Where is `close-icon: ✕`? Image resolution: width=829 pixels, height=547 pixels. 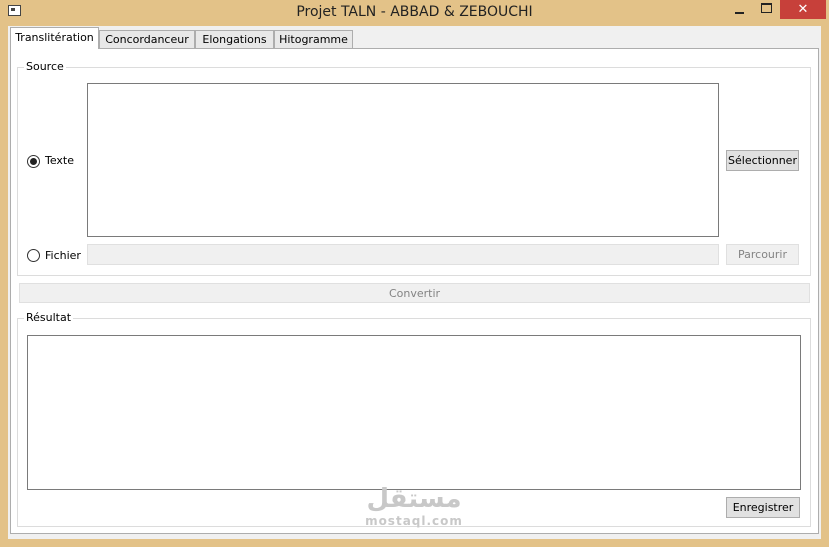 close-icon: ✕ is located at coordinates (803, 9).